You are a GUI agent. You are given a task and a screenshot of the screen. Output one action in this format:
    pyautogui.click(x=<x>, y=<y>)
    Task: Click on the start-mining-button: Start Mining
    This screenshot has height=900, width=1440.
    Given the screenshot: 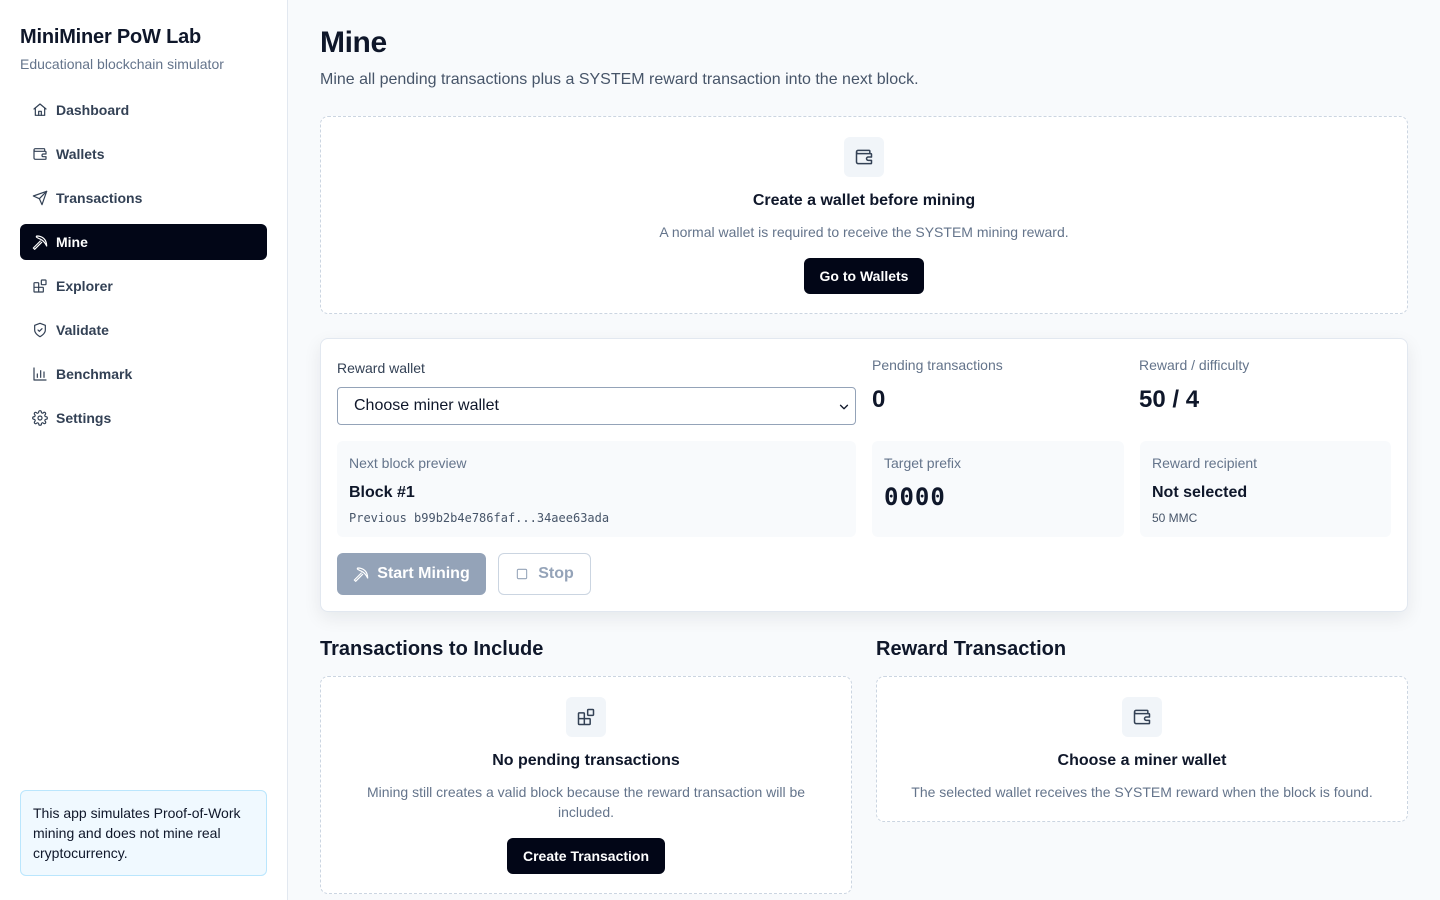 What is the action you would take?
    pyautogui.click(x=411, y=574)
    